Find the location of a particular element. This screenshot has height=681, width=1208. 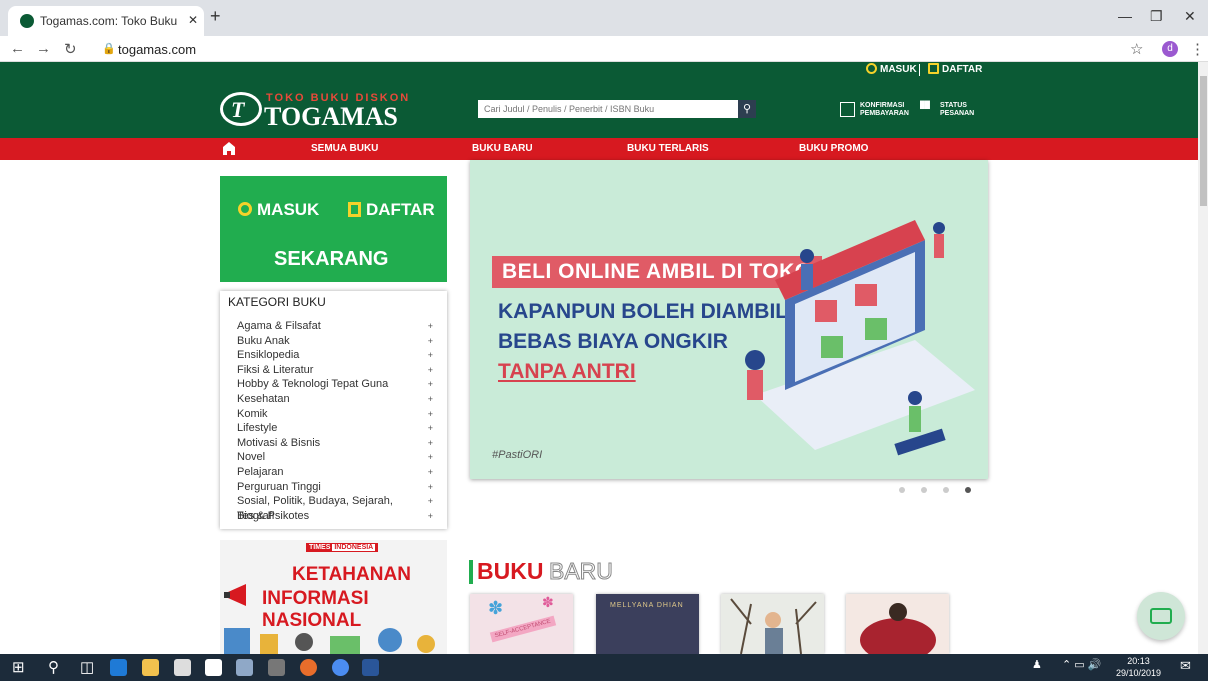

nav-all-books: SEMUA BUKU is located at coordinates (344, 148).